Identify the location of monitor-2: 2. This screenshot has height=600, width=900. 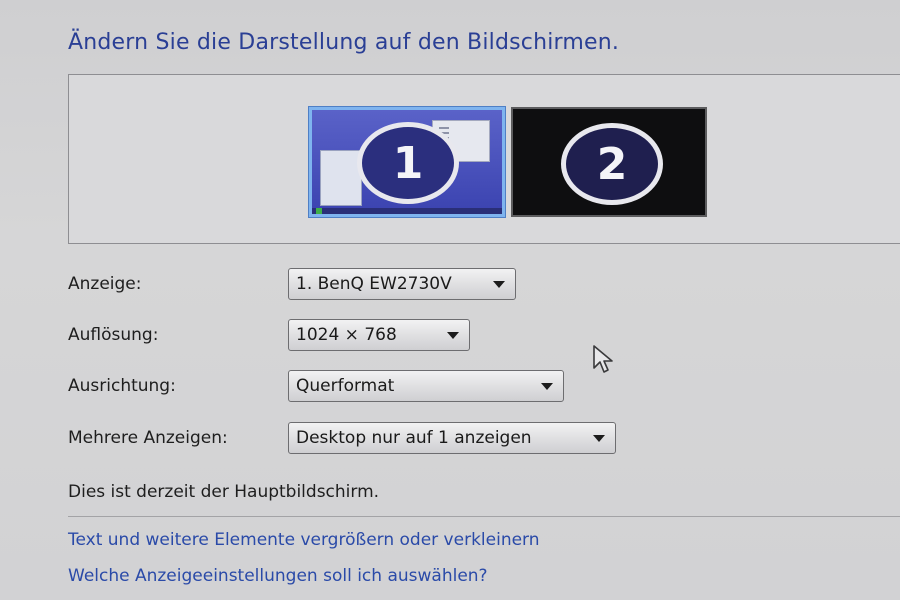
(609, 162).